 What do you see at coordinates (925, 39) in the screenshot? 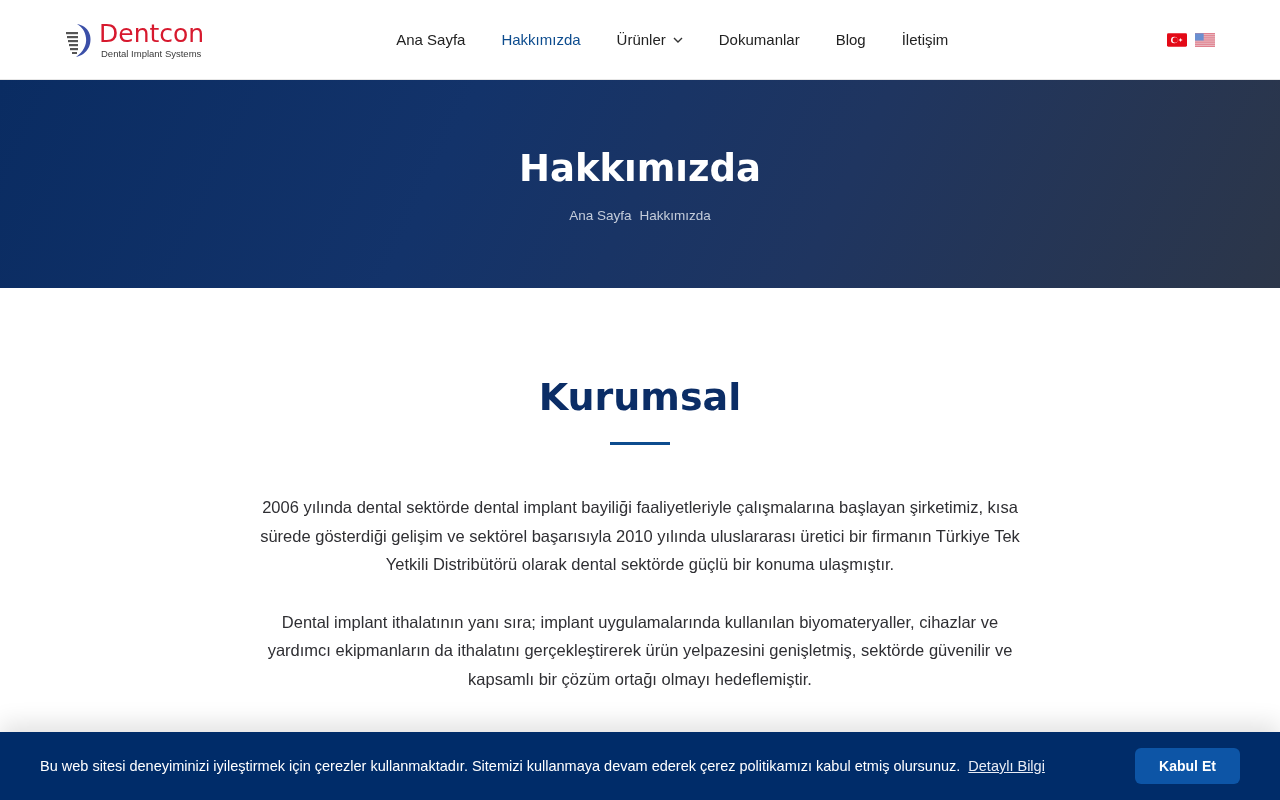
I see `nav-link: İletişim` at bounding box center [925, 39].